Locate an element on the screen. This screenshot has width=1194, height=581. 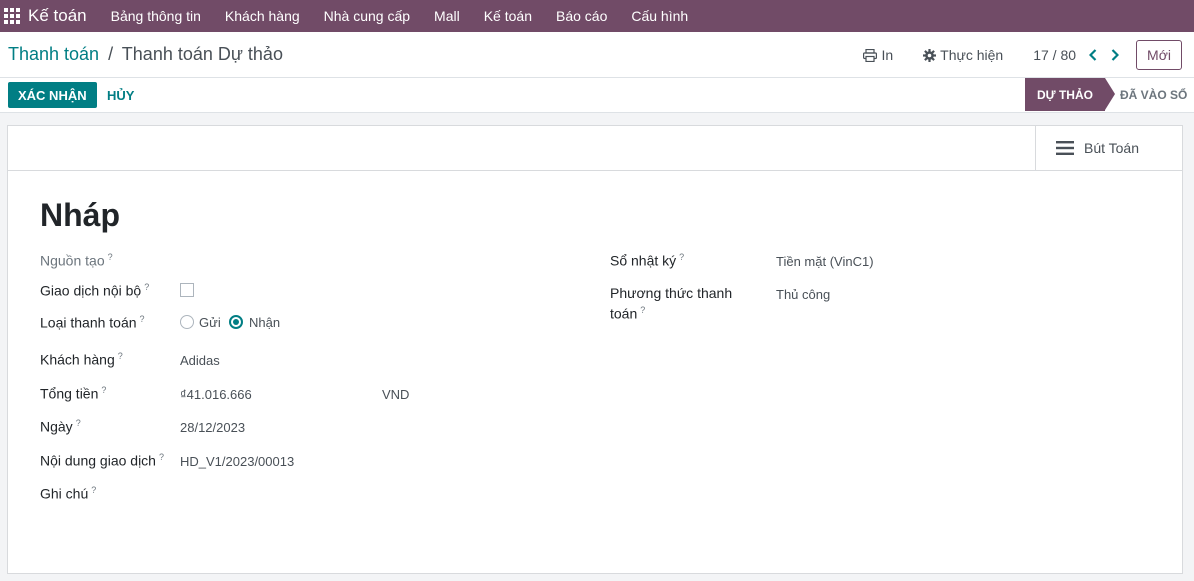
nav-reports: Báo cáo is located at coordinates (581, 16).